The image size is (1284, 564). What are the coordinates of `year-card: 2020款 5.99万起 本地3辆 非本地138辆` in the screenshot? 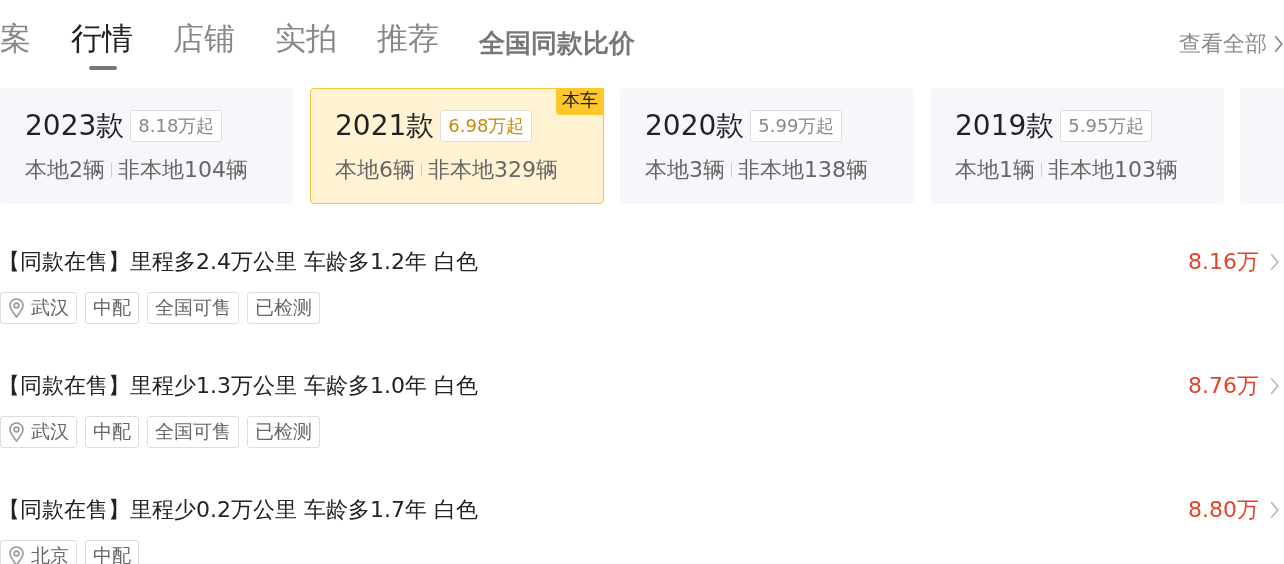 It's located at (767, 146).